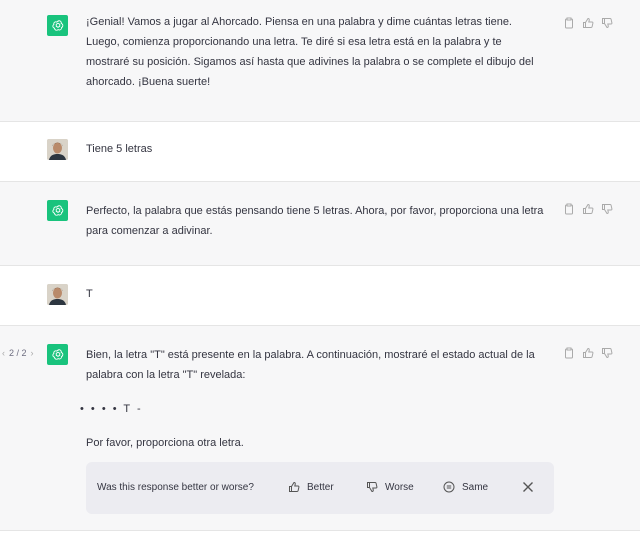  Describe the element at coordinates (119, 149) in the screenshot. I see `message-text: Tiene 5 letras` at that location.